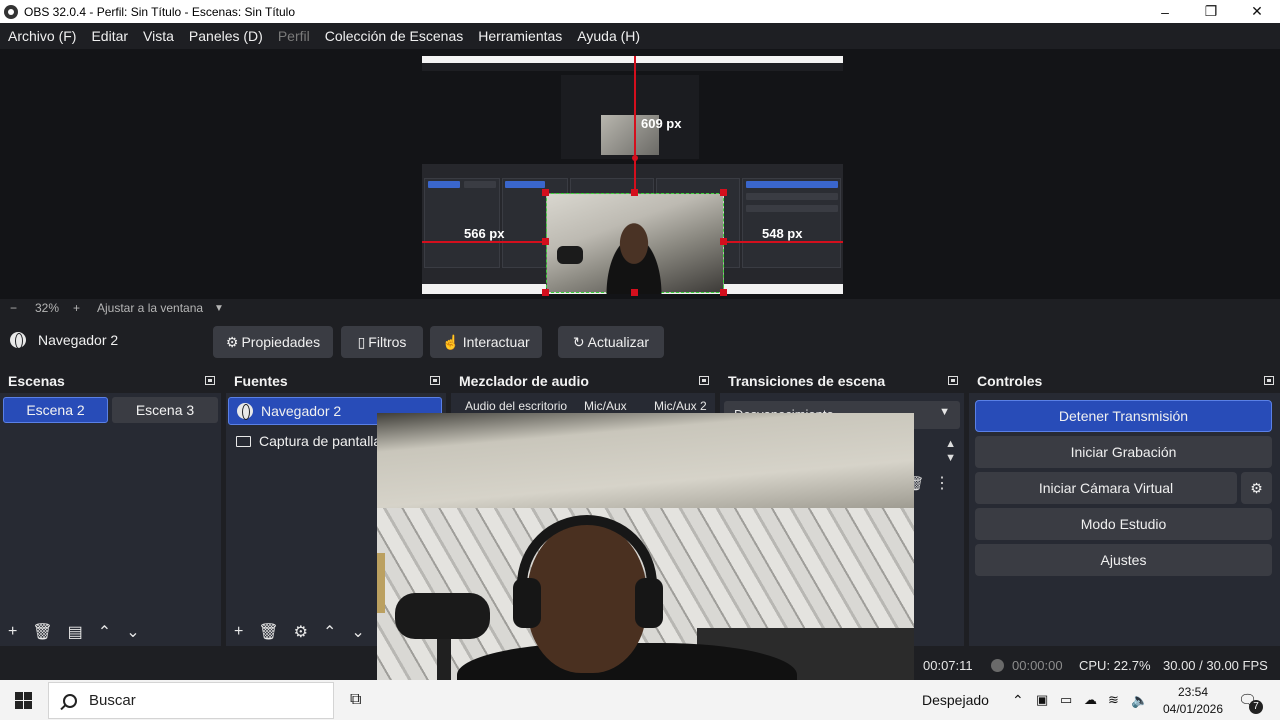 This screenshot has width=1280, height=720. I want to click on lamp-stand-image, so click(381, 583).